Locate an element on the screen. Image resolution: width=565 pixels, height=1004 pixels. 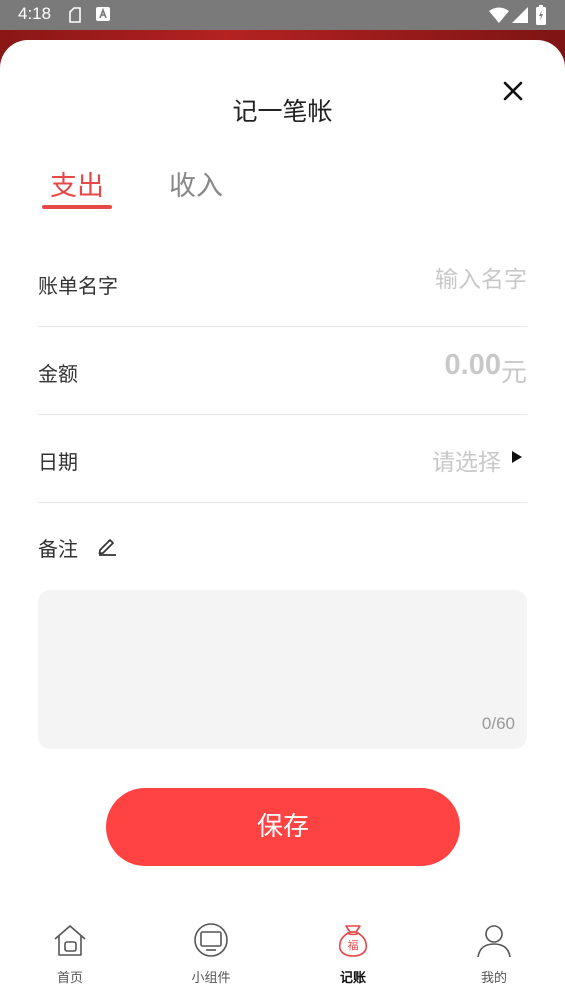
status-bar: 4:18 is located at coordinates (282, 15).